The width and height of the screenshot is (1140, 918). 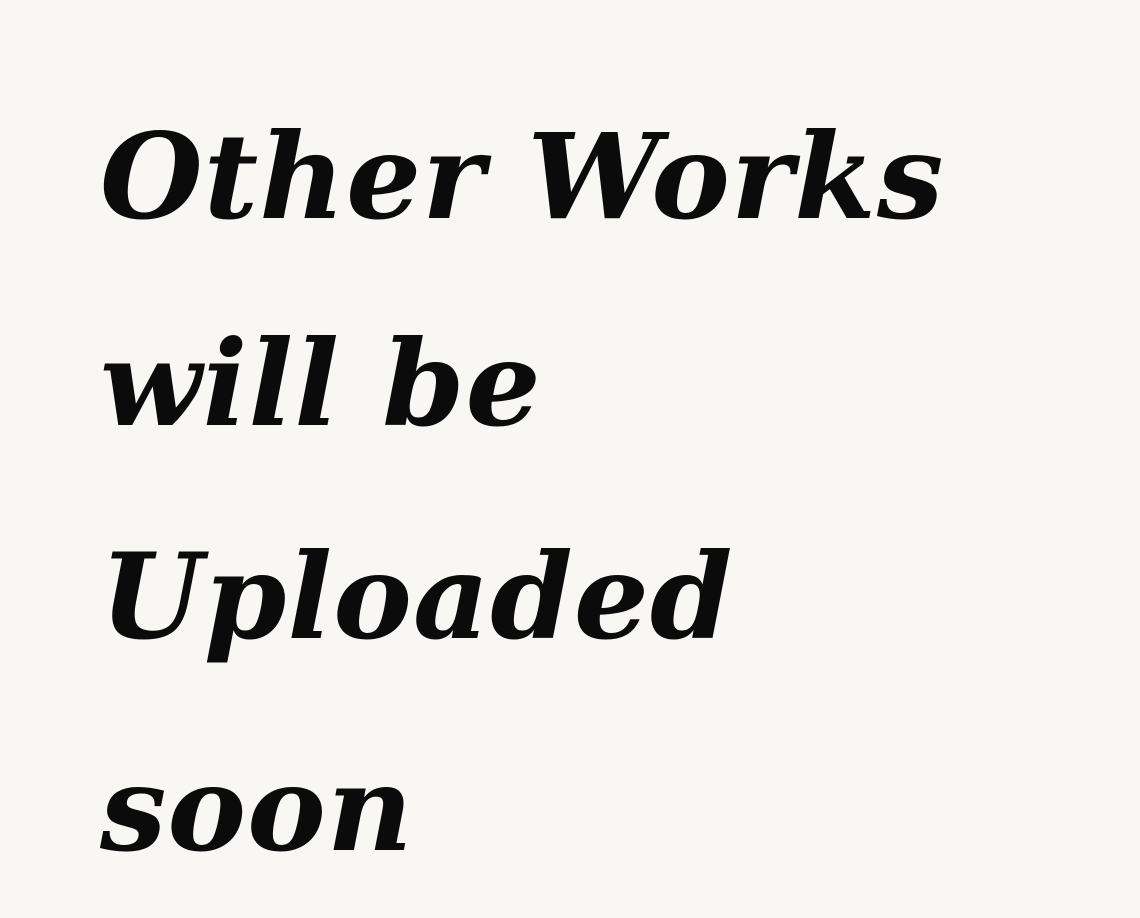 What do you see at coordinates (321, 383) in the screenshot?
I see `note-line-2: will be` at bounding box center [321, 383].